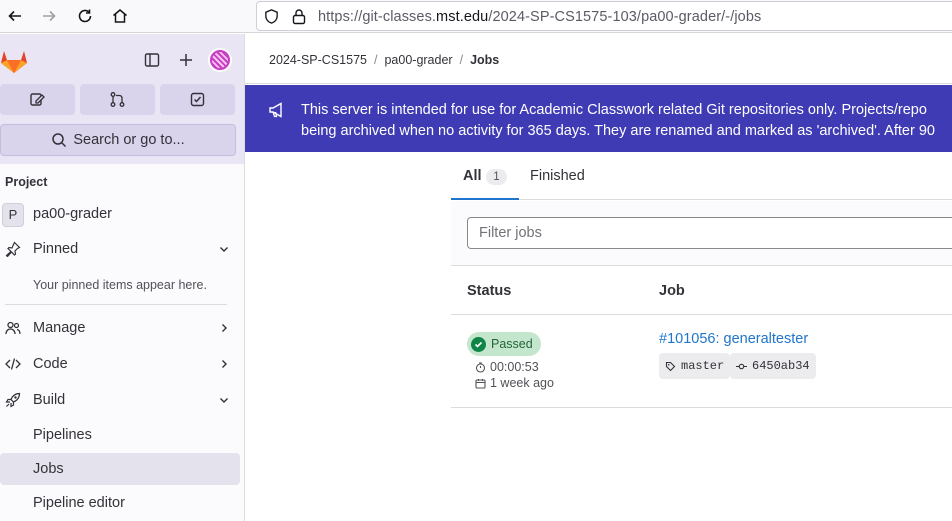  I want to click on sidebar-item-manage: Manage, so click(120, 328).